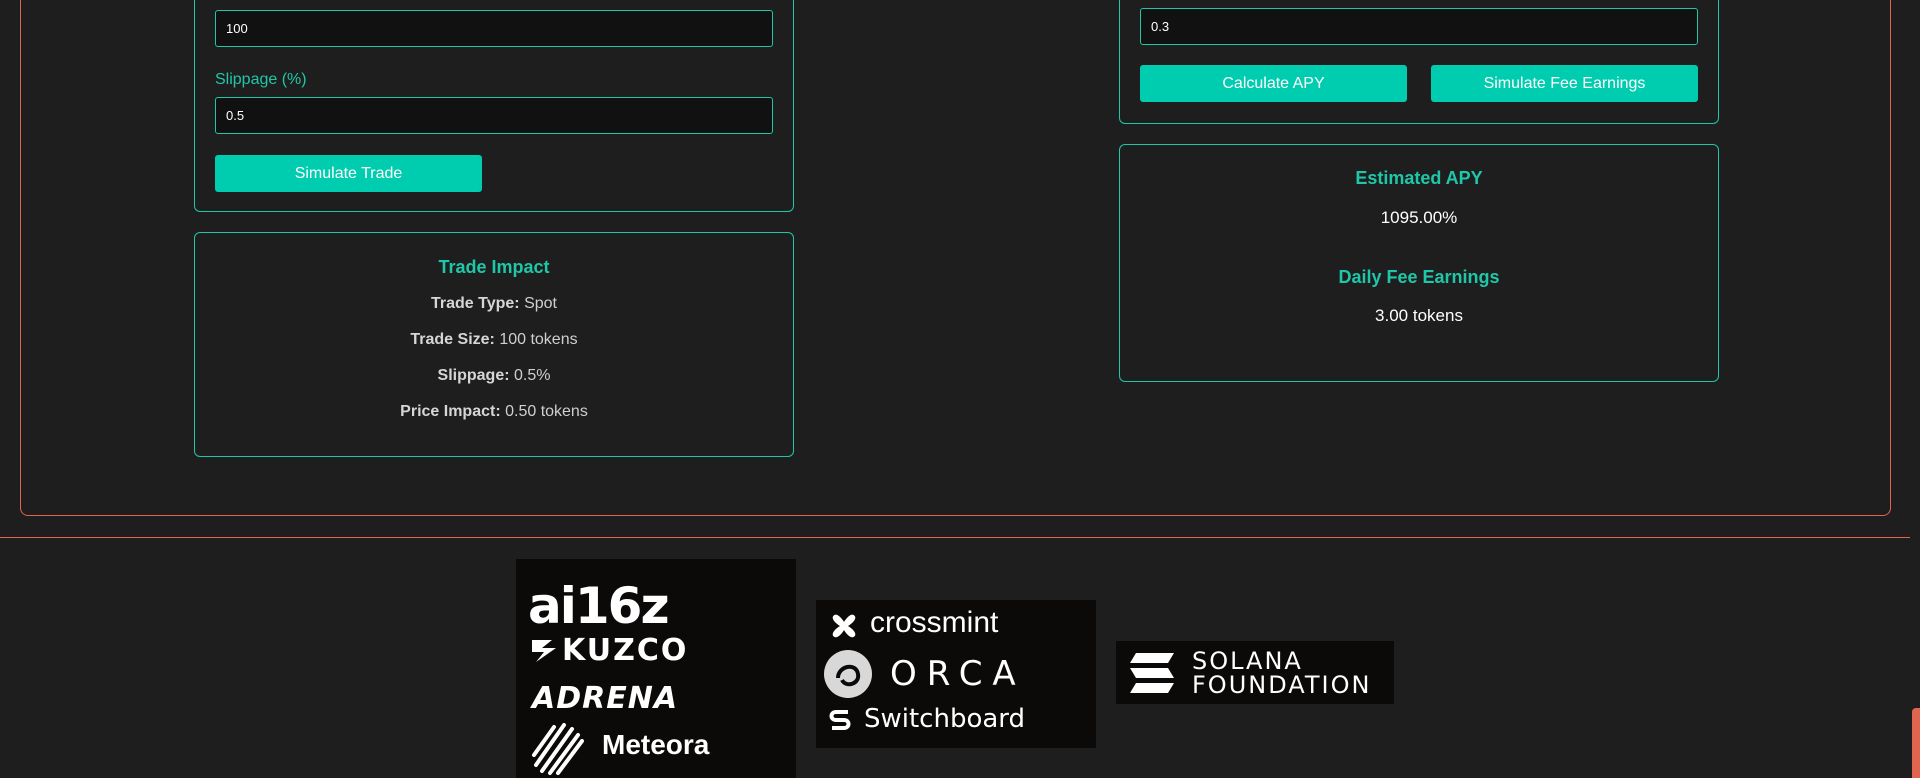 The height and width of the screenshot is (778, 1920). What do you see at coordinates (945, 719) in the screenshot?
I see `switchboard-logo: Switchboard` at bounding box center [945, 719].